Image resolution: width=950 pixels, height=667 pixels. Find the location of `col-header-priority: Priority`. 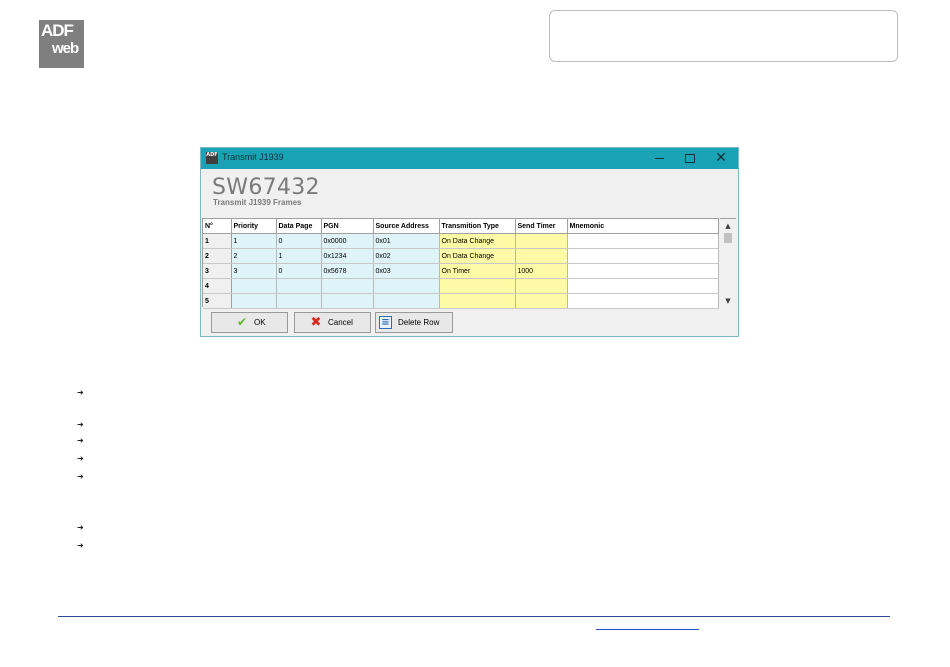

col-header-priority: Priority is located at coordinates (254, 226).